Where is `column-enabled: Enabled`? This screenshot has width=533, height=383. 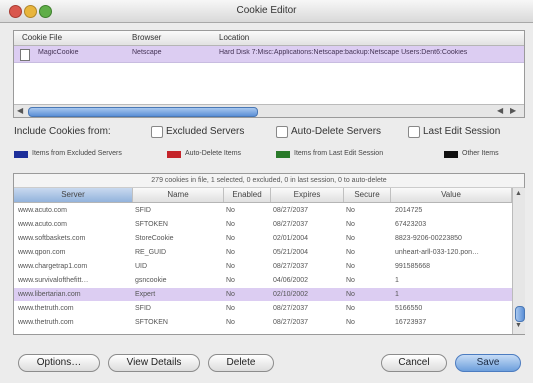 column-enabled: Enabled is located at coordinates (247, 195).